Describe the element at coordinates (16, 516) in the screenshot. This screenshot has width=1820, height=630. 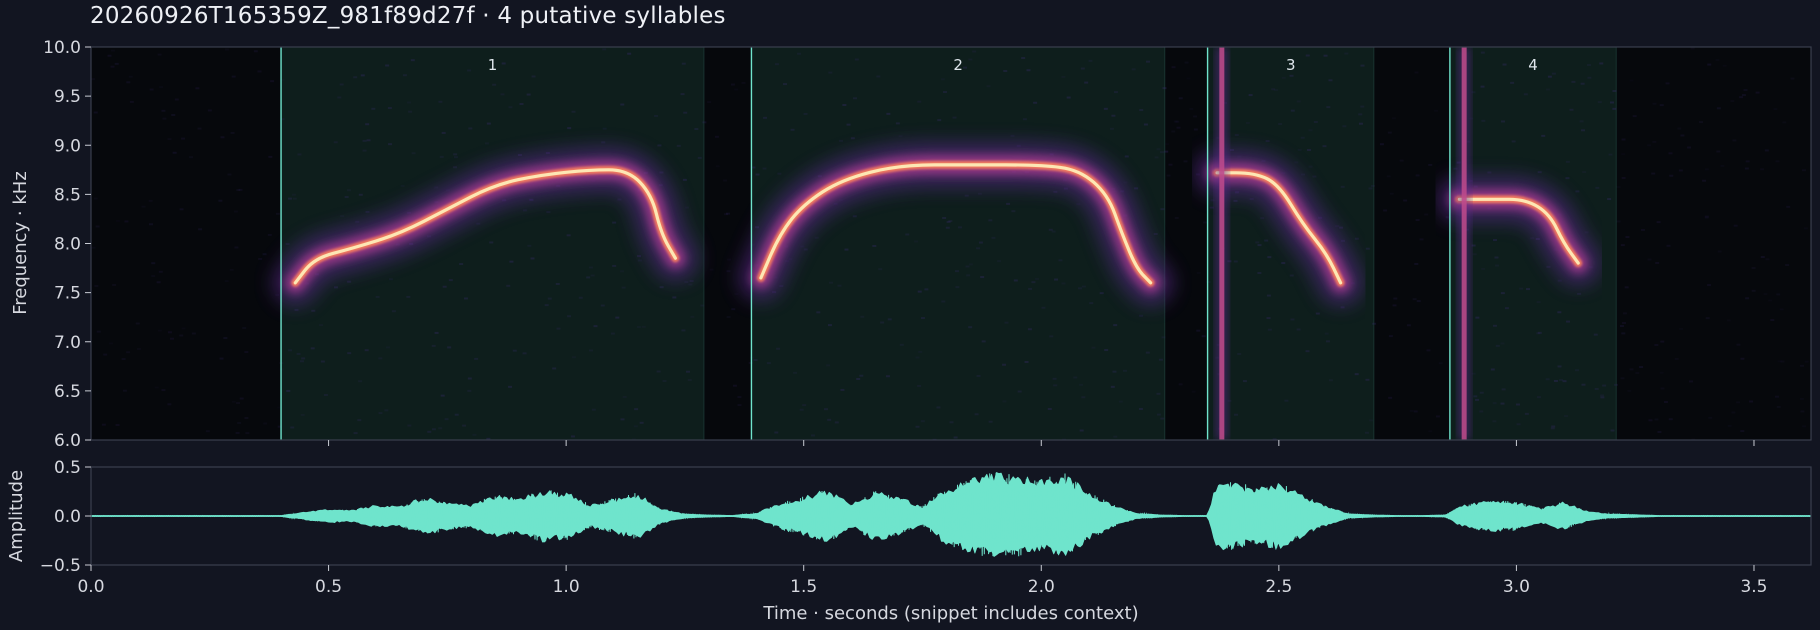
I see `waveform-y-axis-label: Amplitude` at that location.